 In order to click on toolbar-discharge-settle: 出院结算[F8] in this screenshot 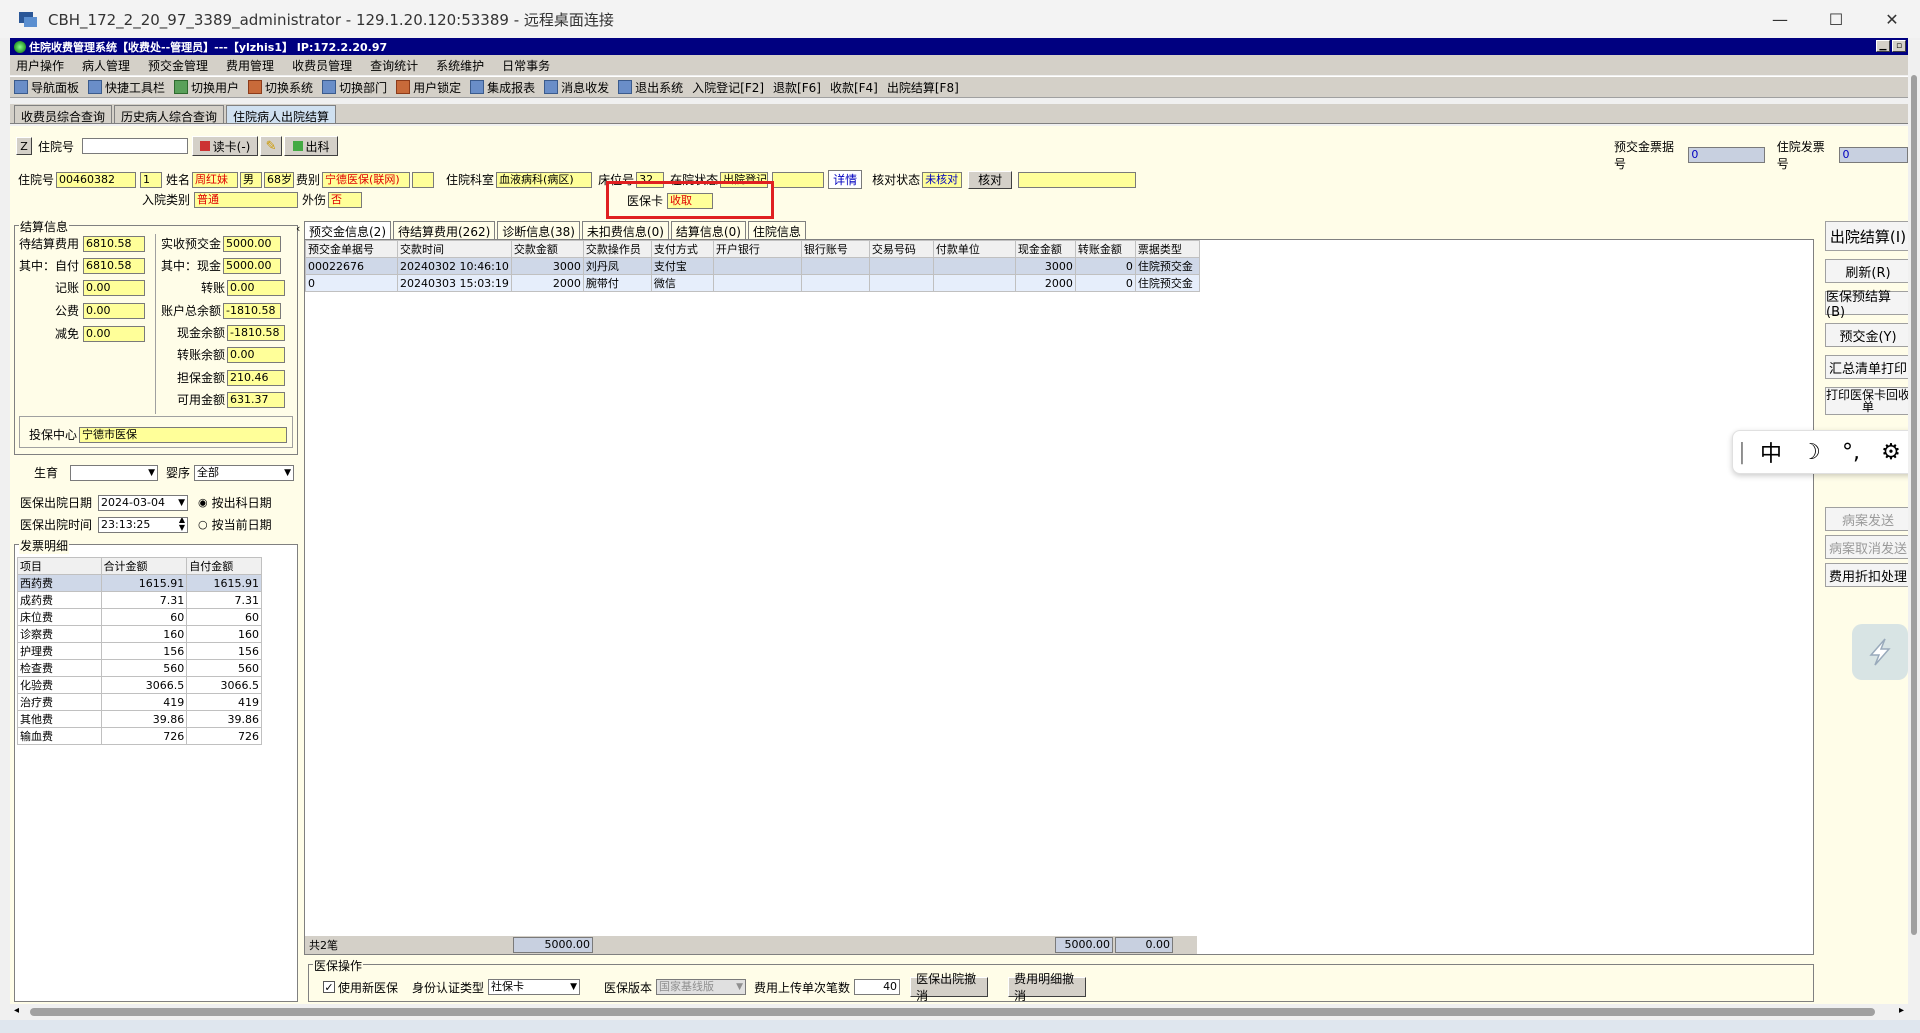, I will do `click(923, 87)`.